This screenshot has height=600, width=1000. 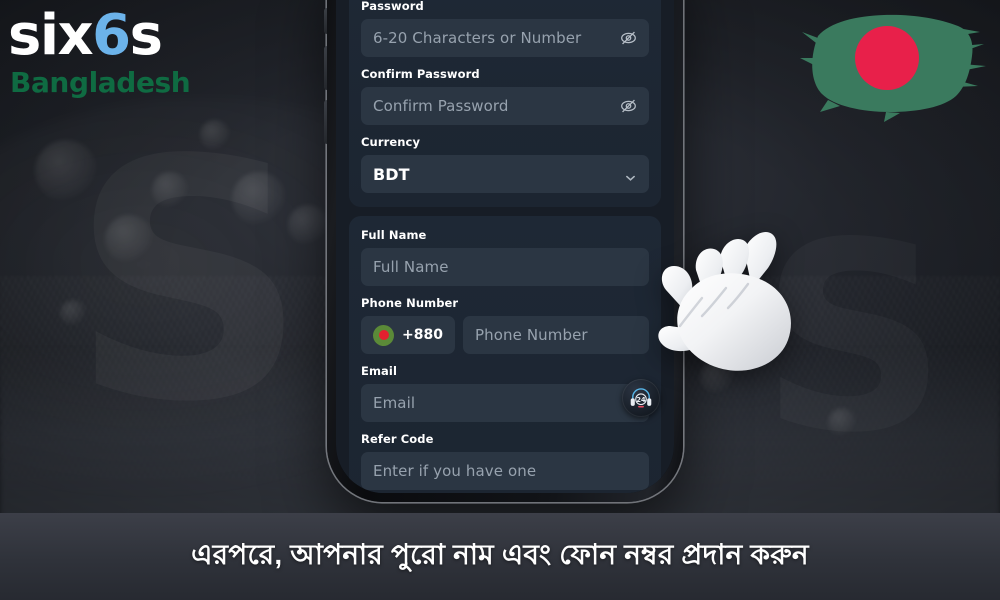 I want to click on password-label: Password, so click(x=392, y=6).